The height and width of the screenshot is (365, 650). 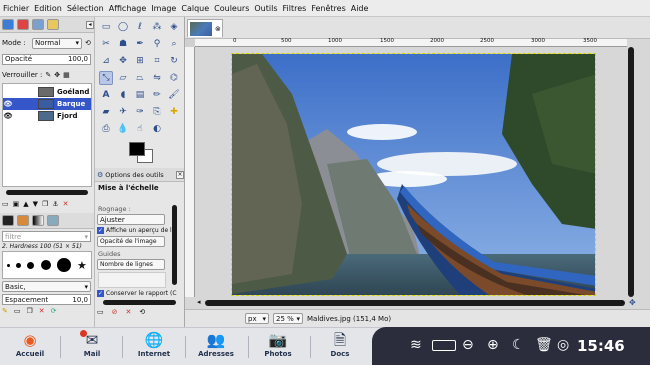 What do you see at coordinates (131, 241) in the screenshot?
I see `reference-select: Opacité de l'image` at bounding box center [131, 241].